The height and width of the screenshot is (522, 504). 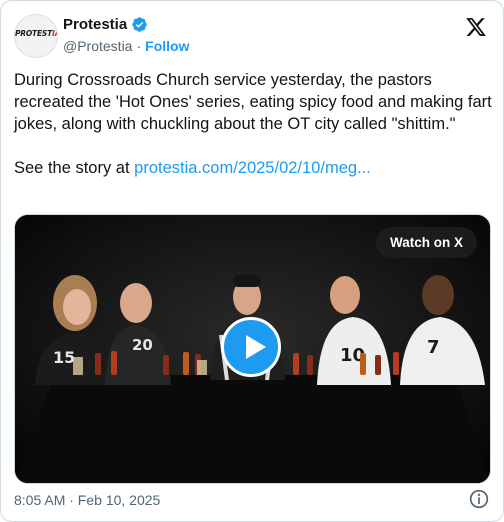 I want to click on avatar-logo: PROTESTIA, so click(x=36, y=33).